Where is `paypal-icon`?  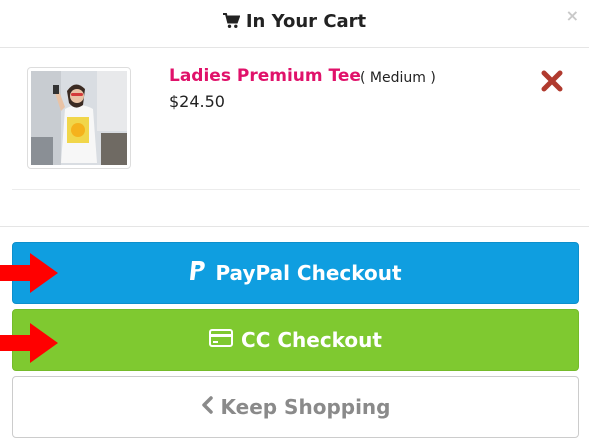 paypal-icon is located at coordinates (198, 273).